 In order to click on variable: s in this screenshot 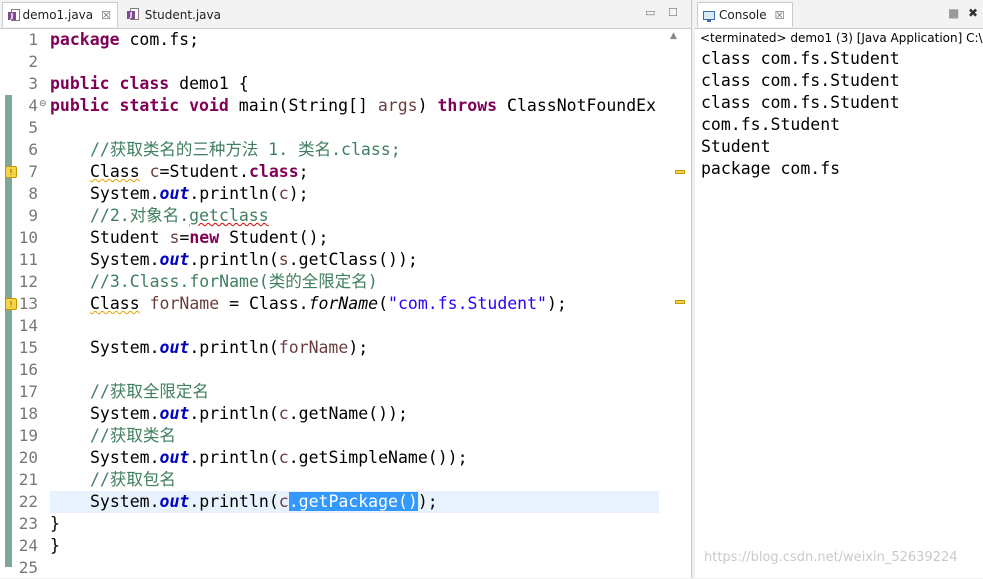, I will do `click(283, 259)`.